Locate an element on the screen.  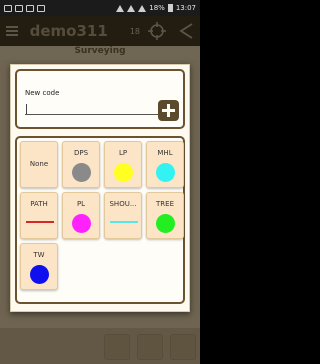
code-label: None is located at coordinates (39, 164).